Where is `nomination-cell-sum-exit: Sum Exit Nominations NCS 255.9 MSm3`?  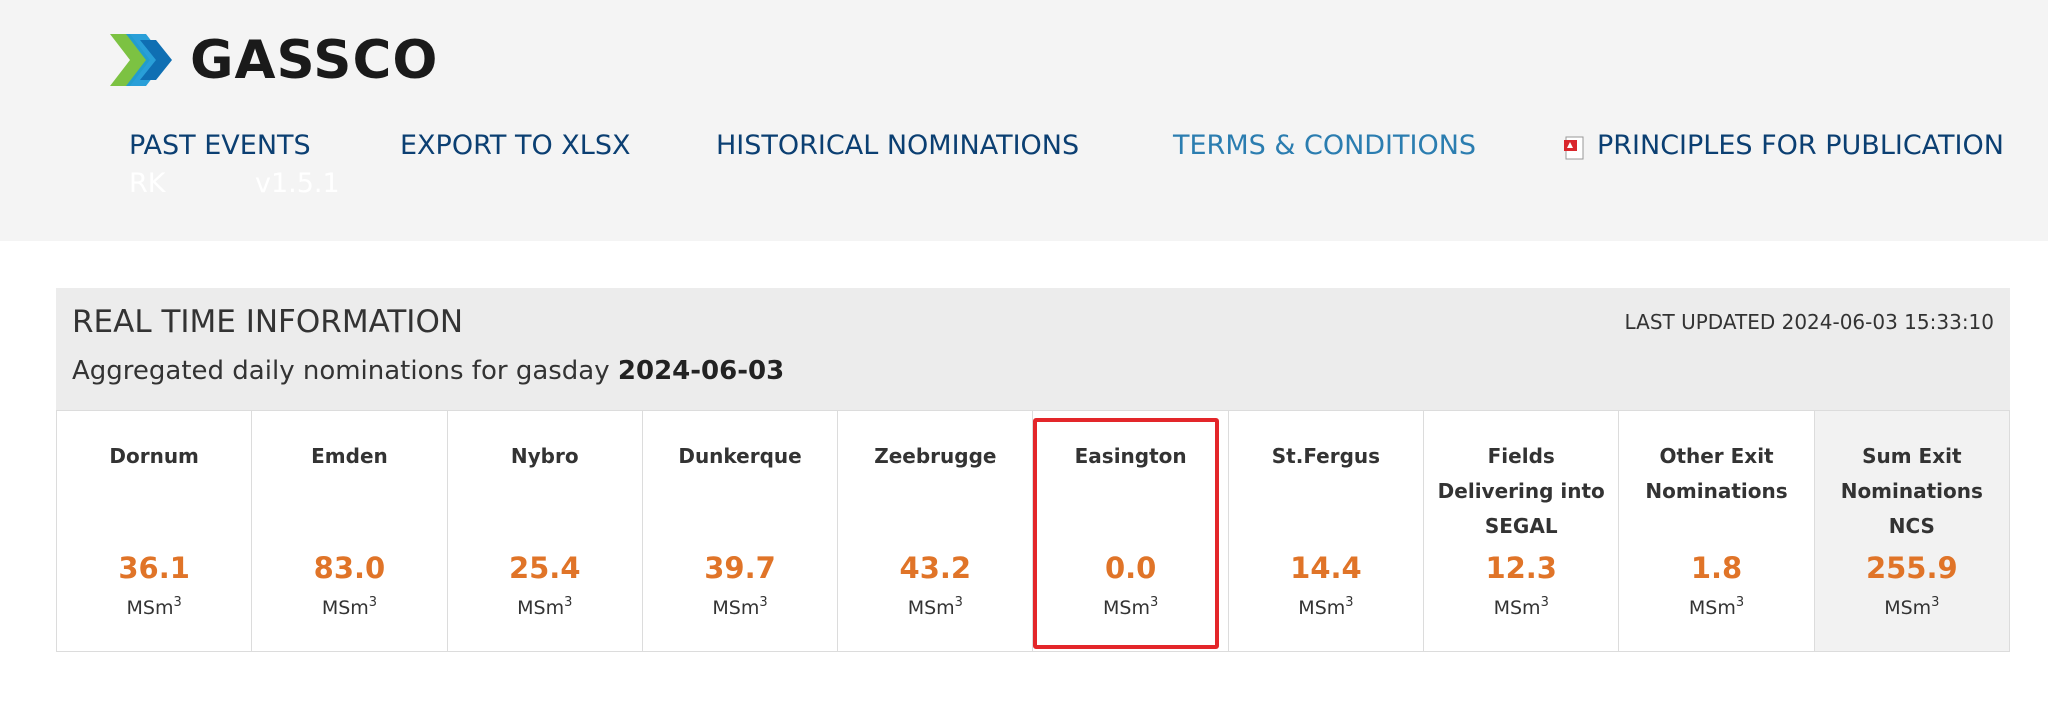
nomination-cell-sum-exit: Sum Exit Nominations NCS 255.9 MSm3 is located at coordinates (1911, 531).